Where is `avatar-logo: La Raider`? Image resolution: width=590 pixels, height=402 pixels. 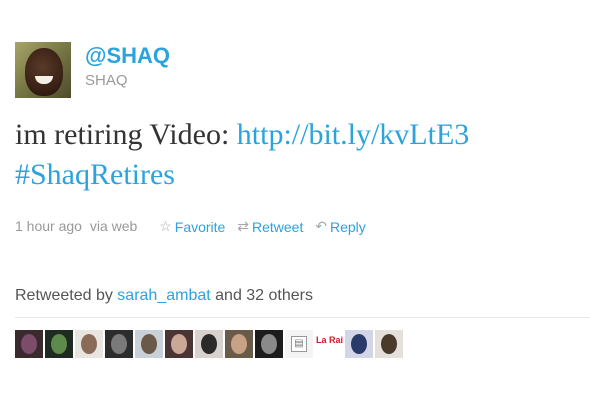
avatar-logo: La Raider is located at coordinates (329, 340).